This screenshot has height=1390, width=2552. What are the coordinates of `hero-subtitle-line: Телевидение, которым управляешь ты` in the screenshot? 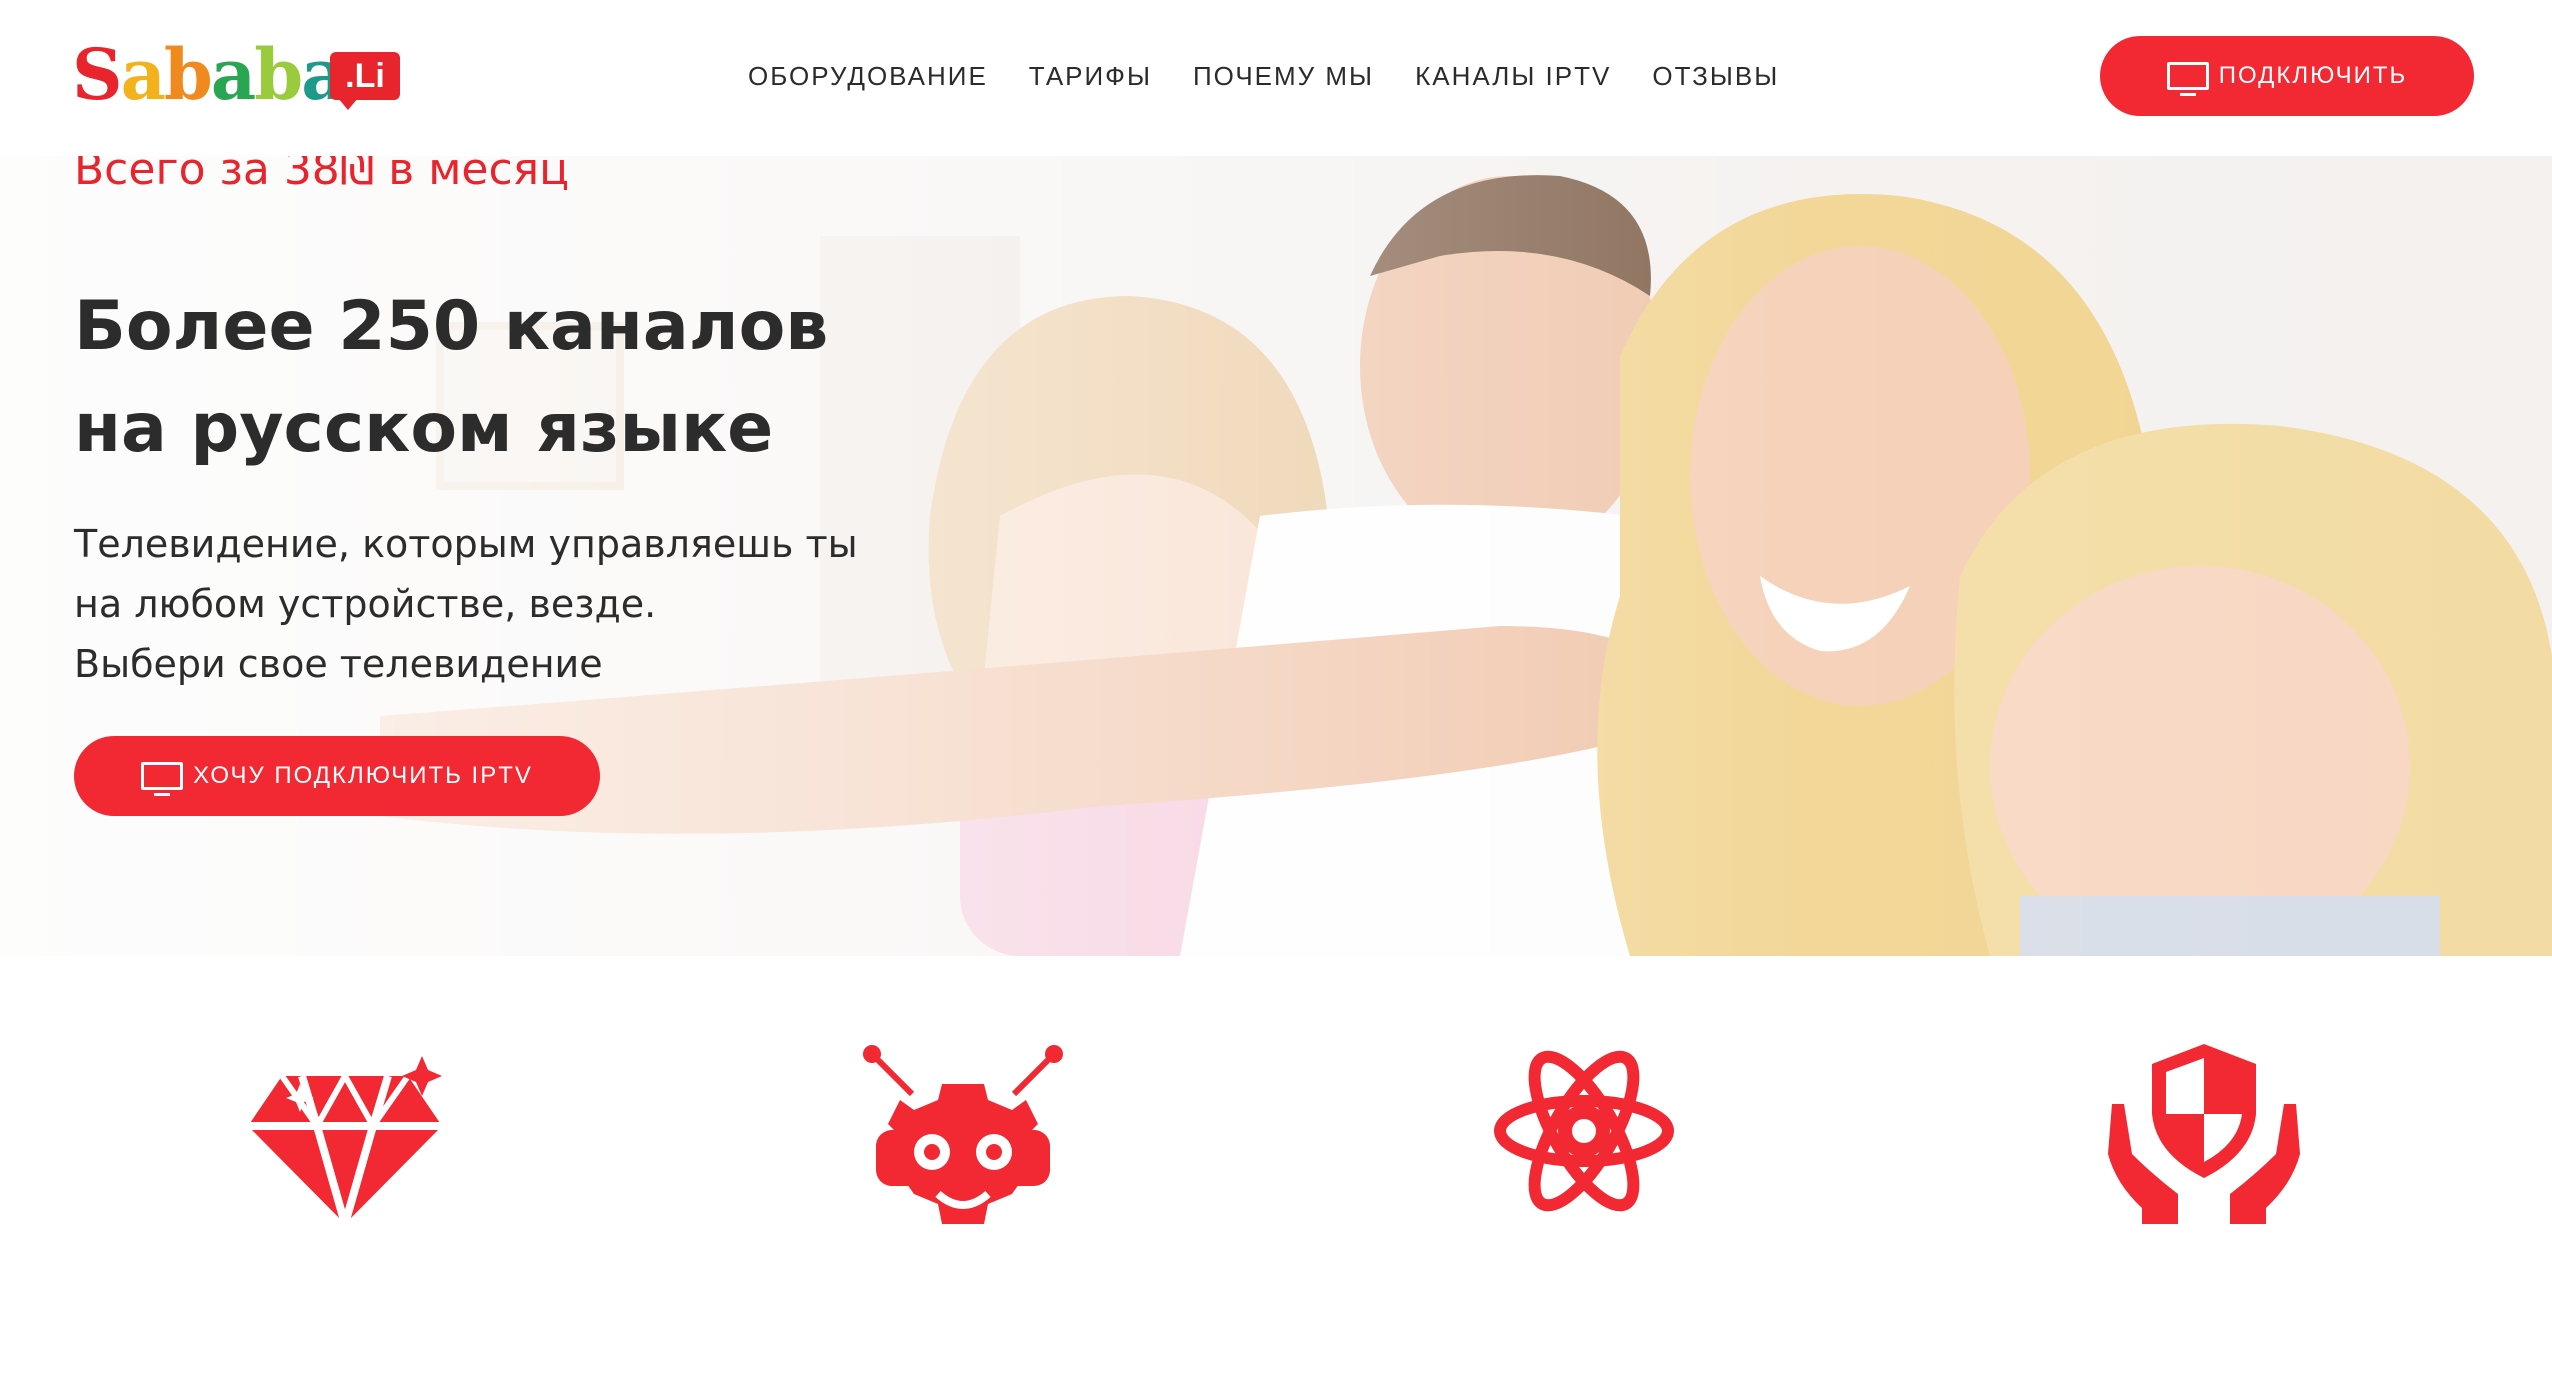 It's located at (466, 544).